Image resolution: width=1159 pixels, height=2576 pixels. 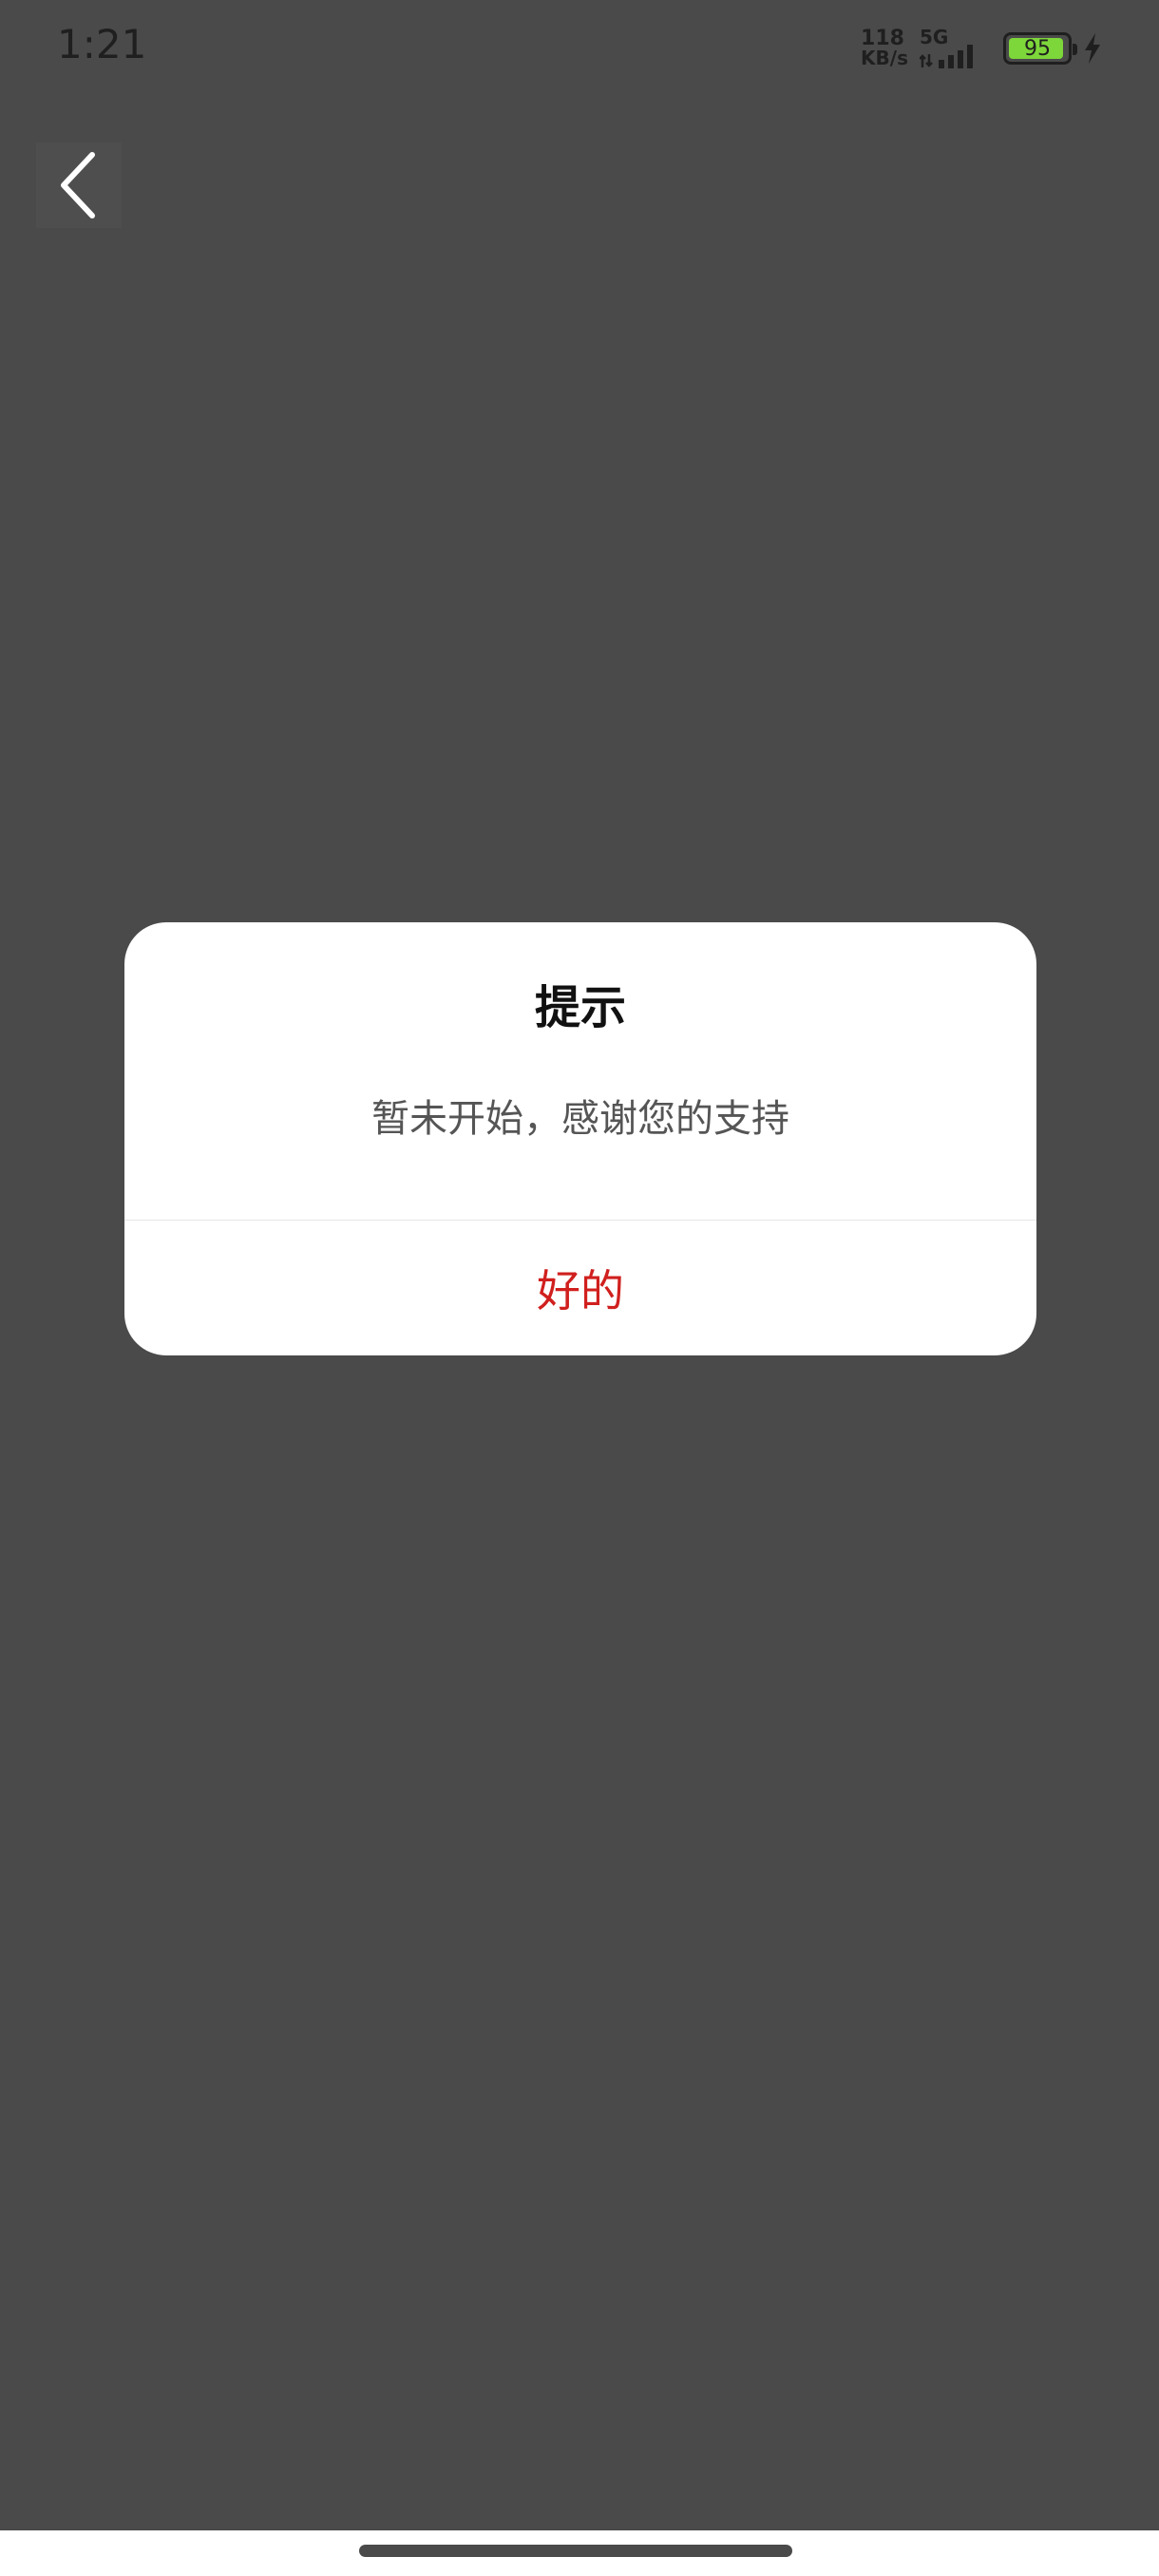 I want to click on confirm-button: 好的, so click(x=580, y=1288).